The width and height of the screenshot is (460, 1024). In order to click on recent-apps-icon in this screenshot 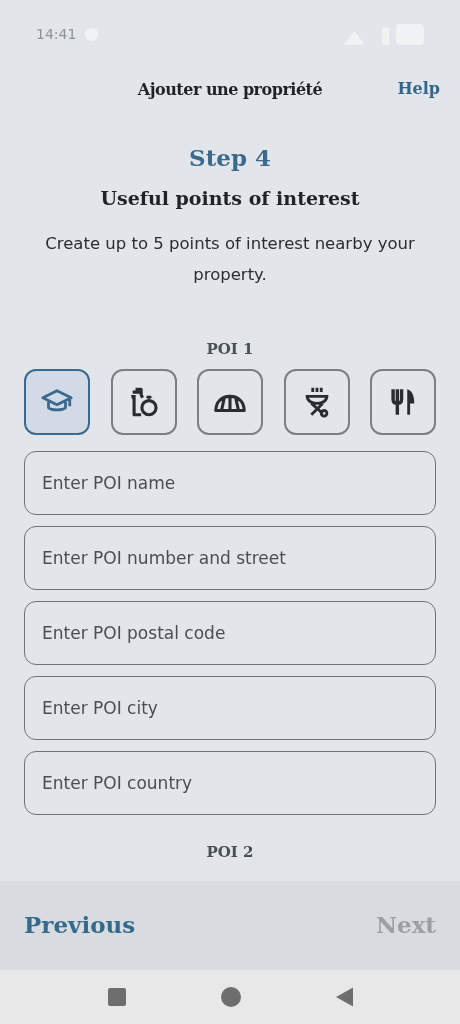, I will do `click(116, 997)`.